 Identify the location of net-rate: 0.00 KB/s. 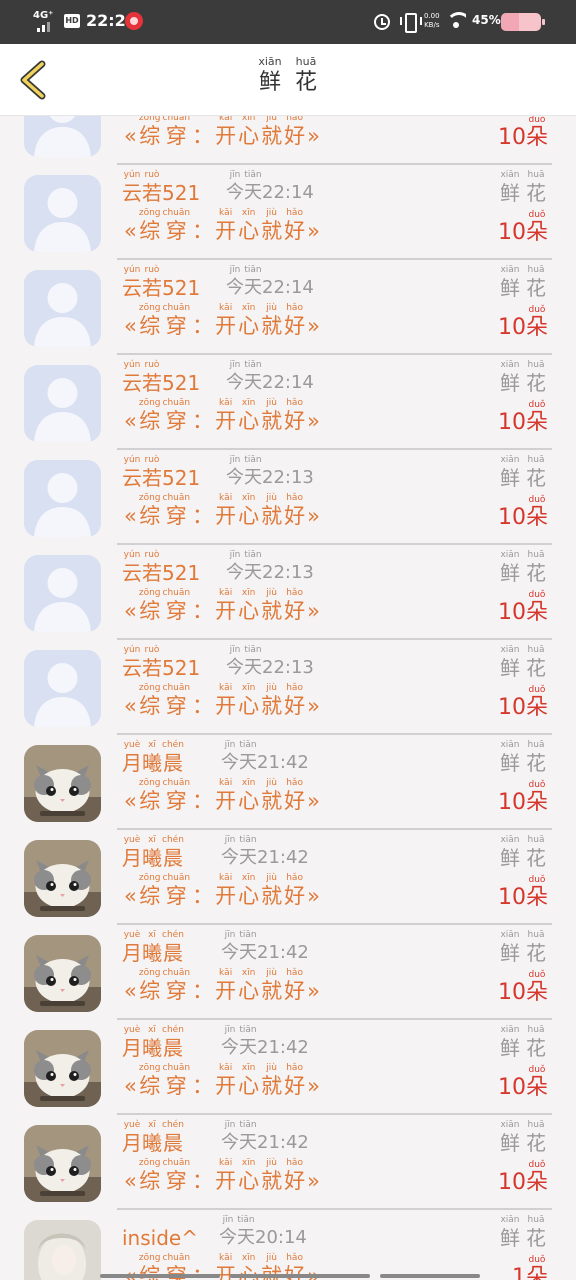
(432, 20).